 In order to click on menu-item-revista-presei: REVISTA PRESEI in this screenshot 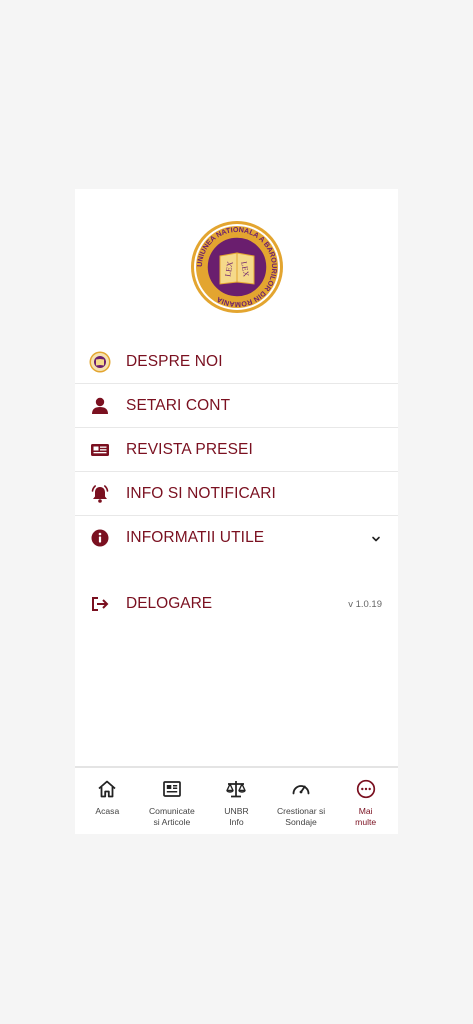, I will do `click(236, 450)`.